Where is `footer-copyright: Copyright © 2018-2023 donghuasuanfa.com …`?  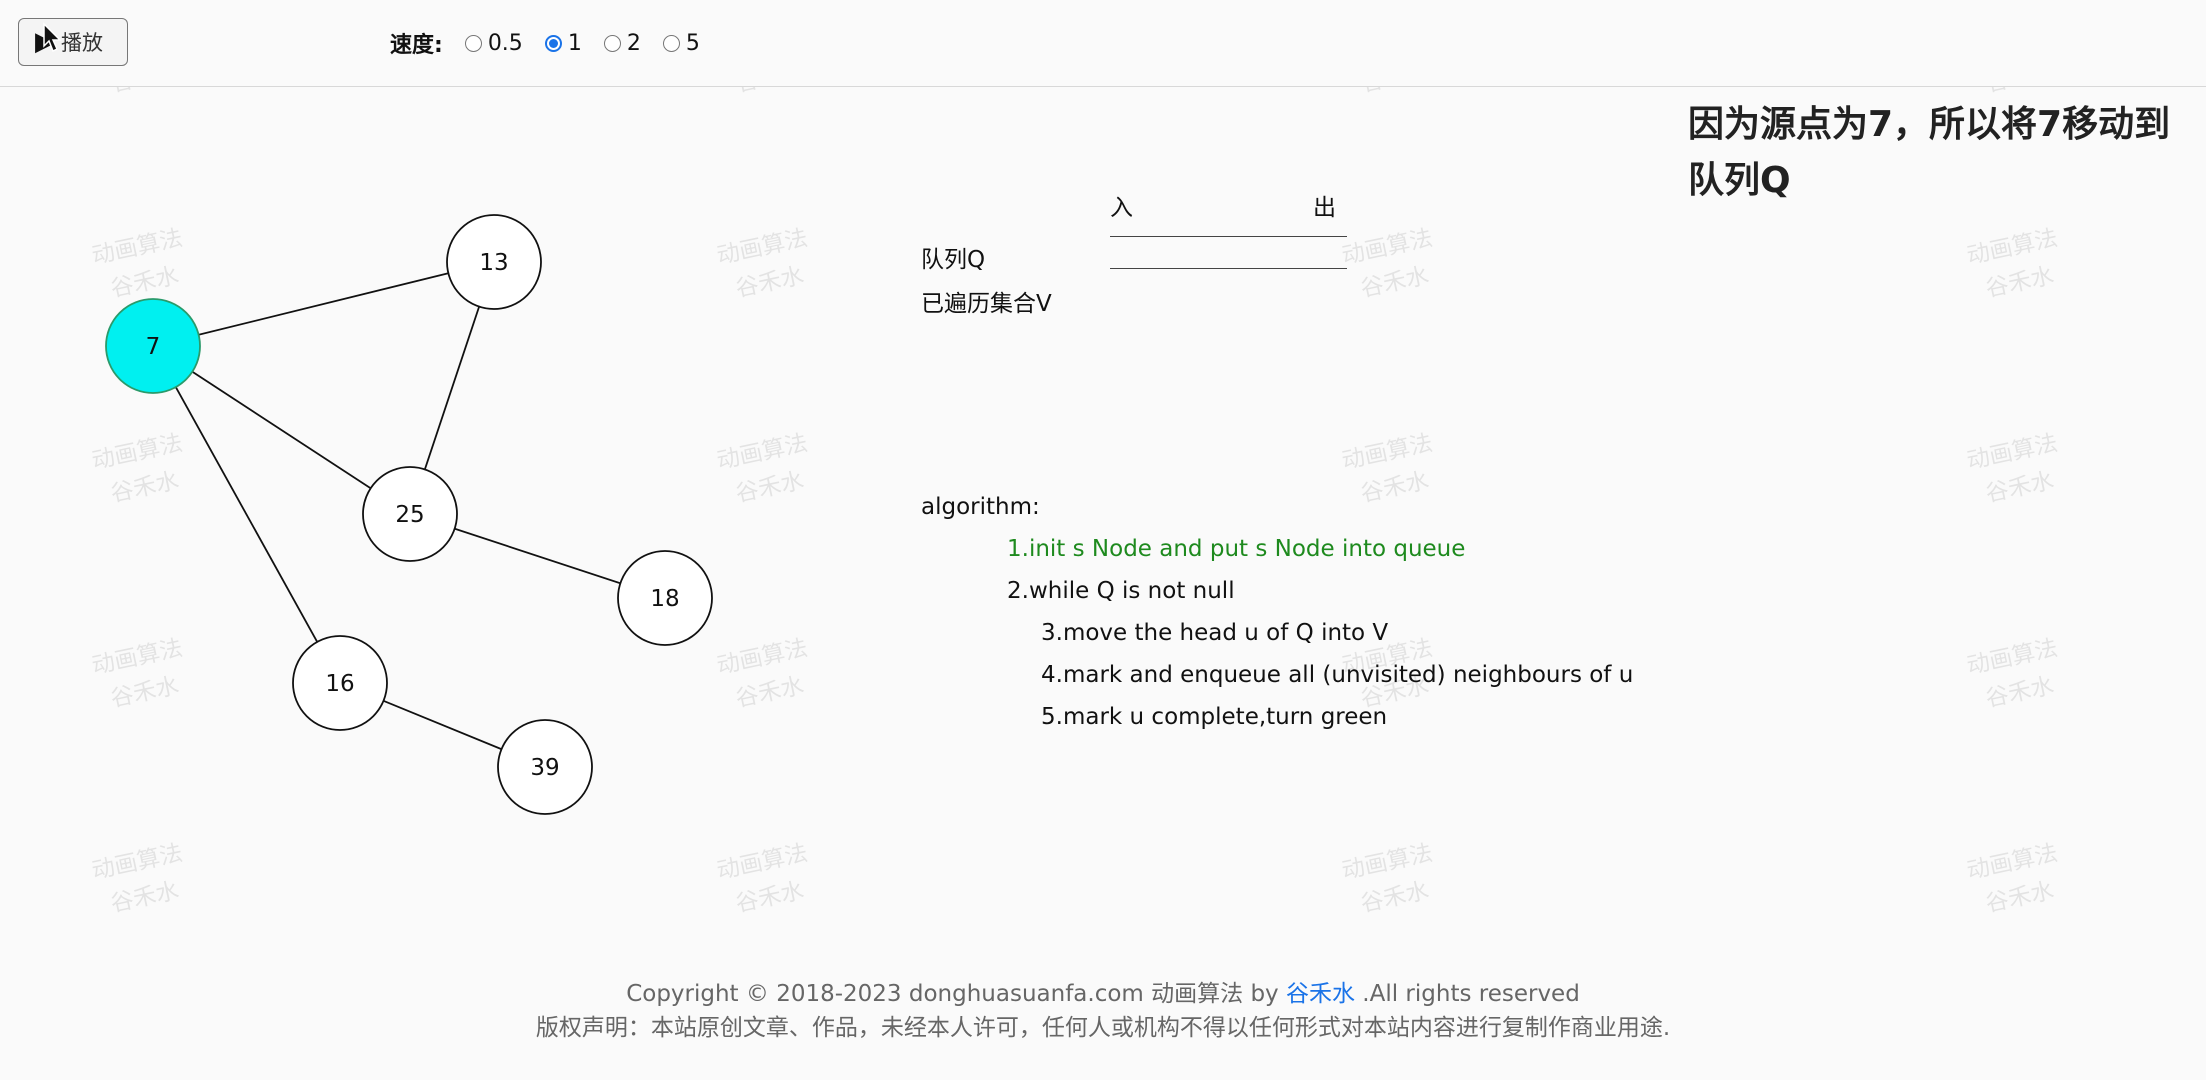
footer-copyright: Copyright © 2018-2023 donghuasuanfa.com … is located at coordinates (1103, 994).